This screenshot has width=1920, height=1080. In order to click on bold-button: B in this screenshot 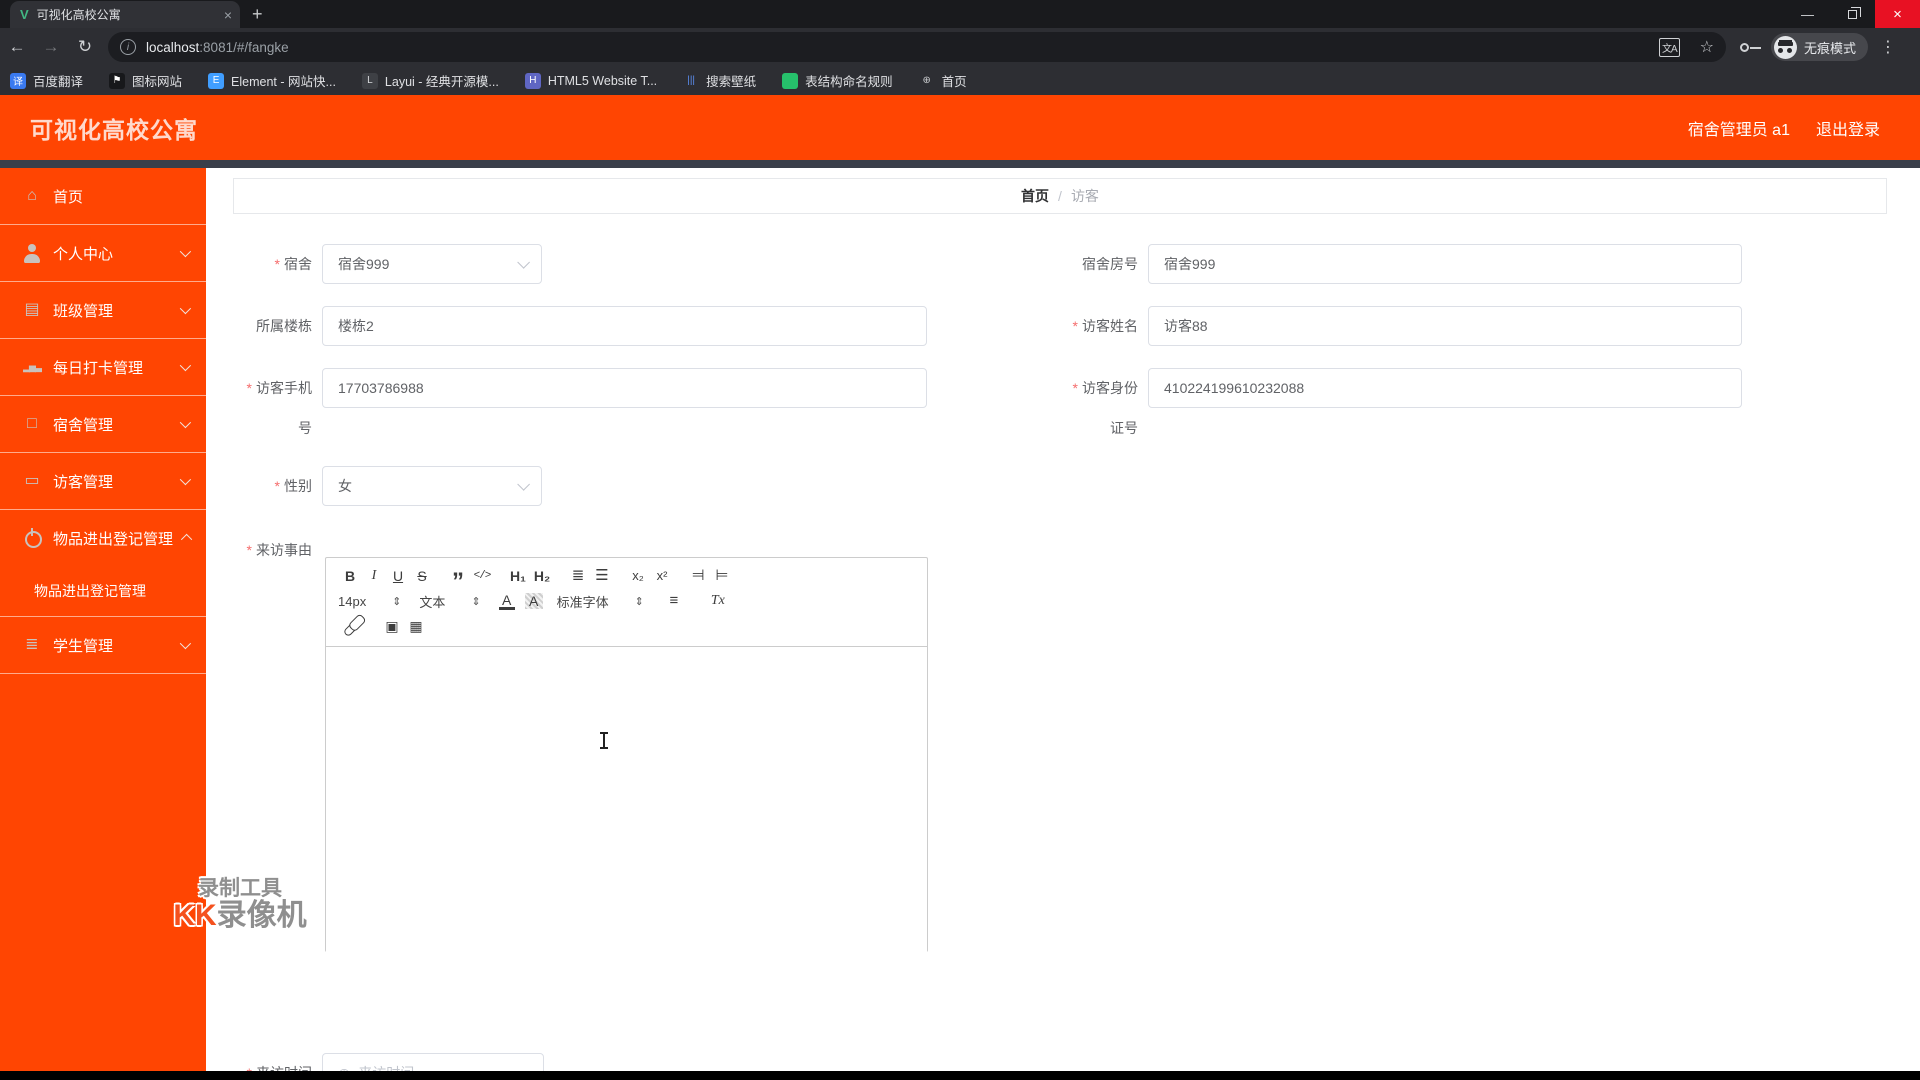, I will do `click(350, 576)`.